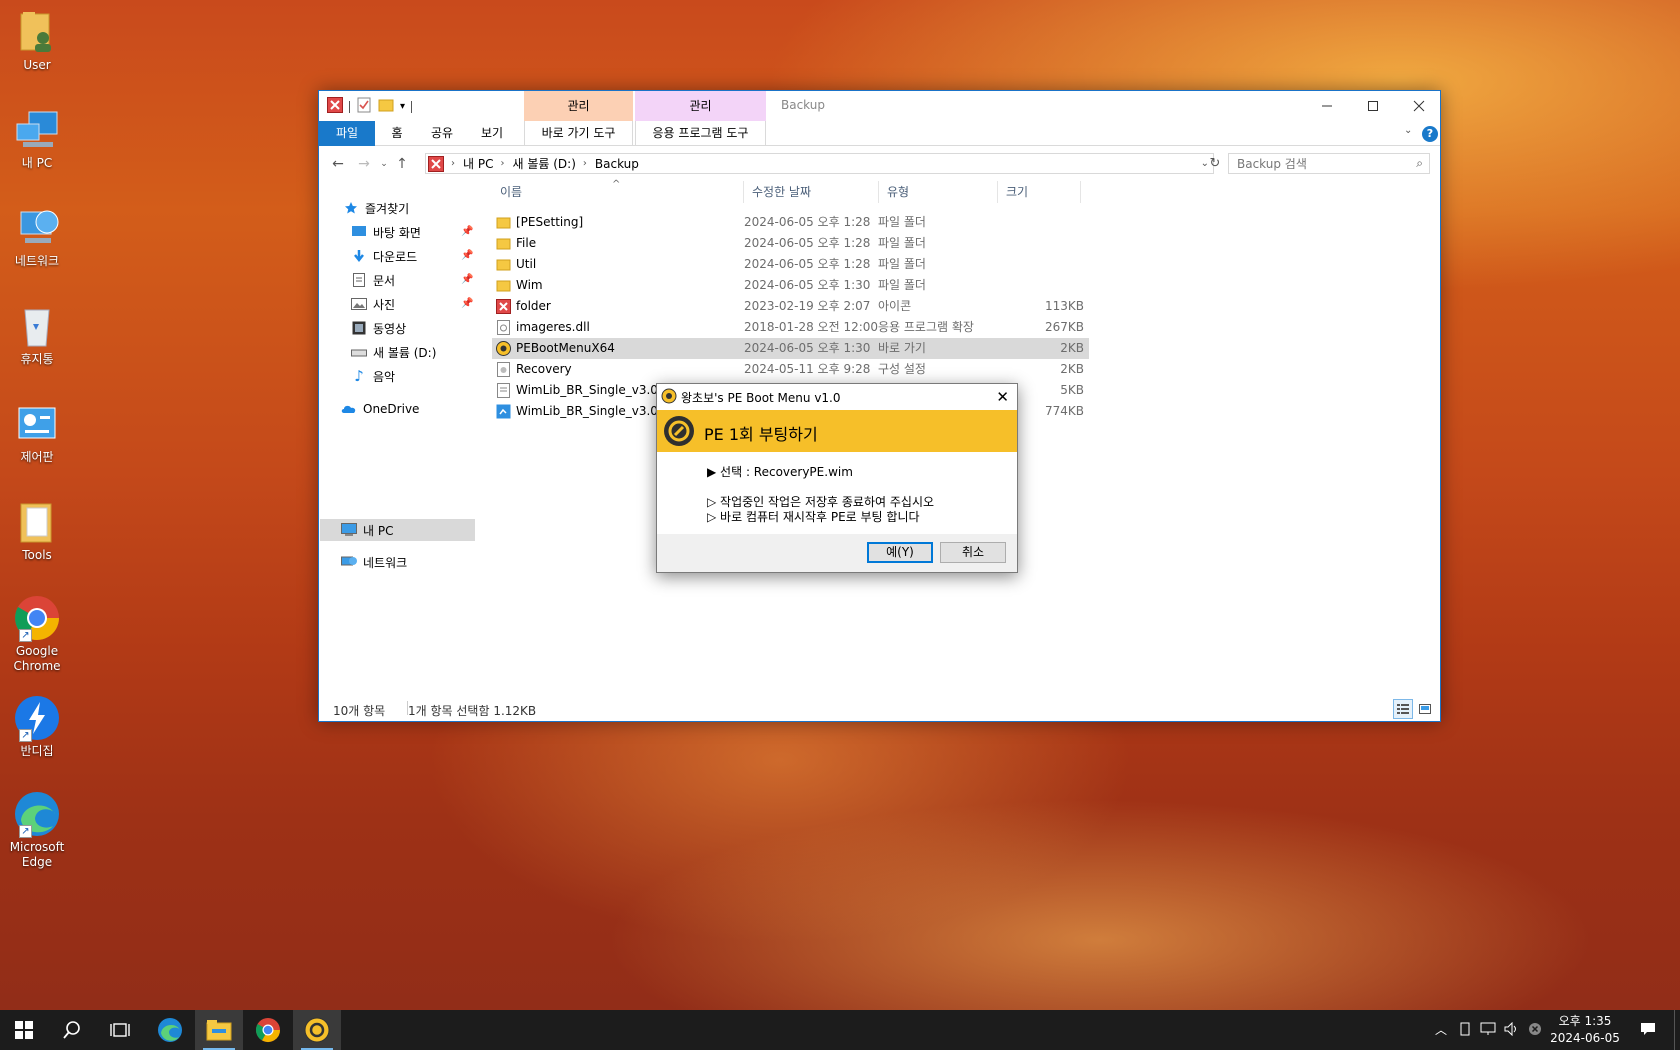  Describe the element at coordinates (790, 264) in the screenshot. I see `file-row: Util 2024-06-05 오후 1:28 파일 폴더` at that location.